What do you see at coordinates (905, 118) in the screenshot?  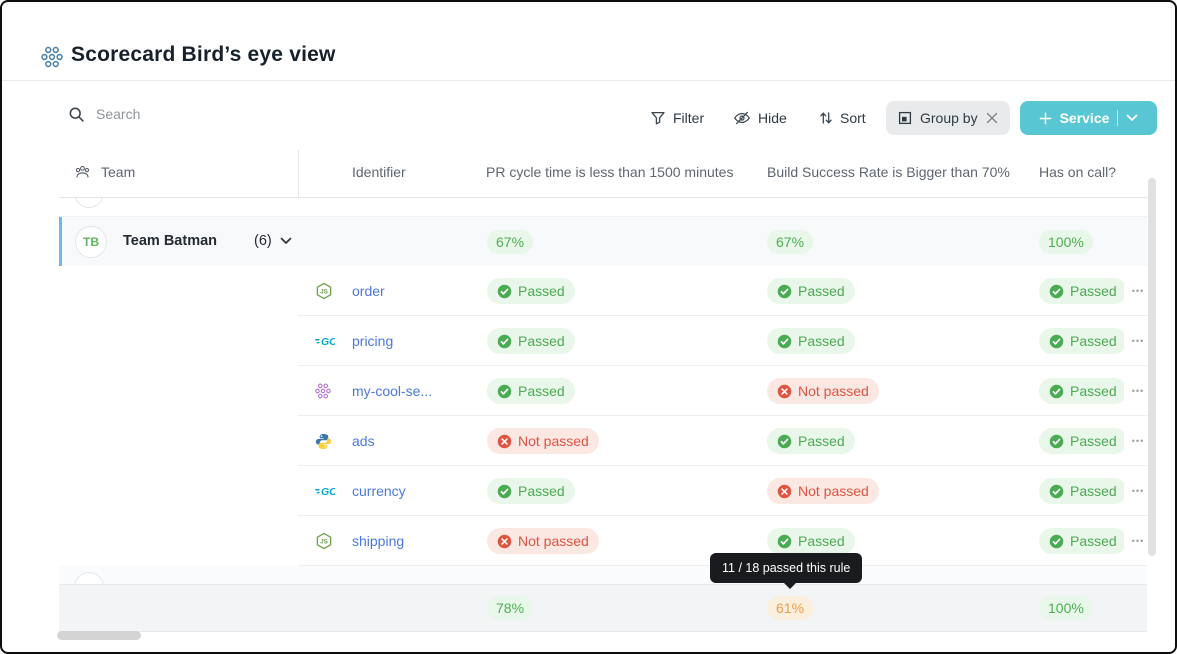 I see `group-by-icon` at bounding box center [905, 118].